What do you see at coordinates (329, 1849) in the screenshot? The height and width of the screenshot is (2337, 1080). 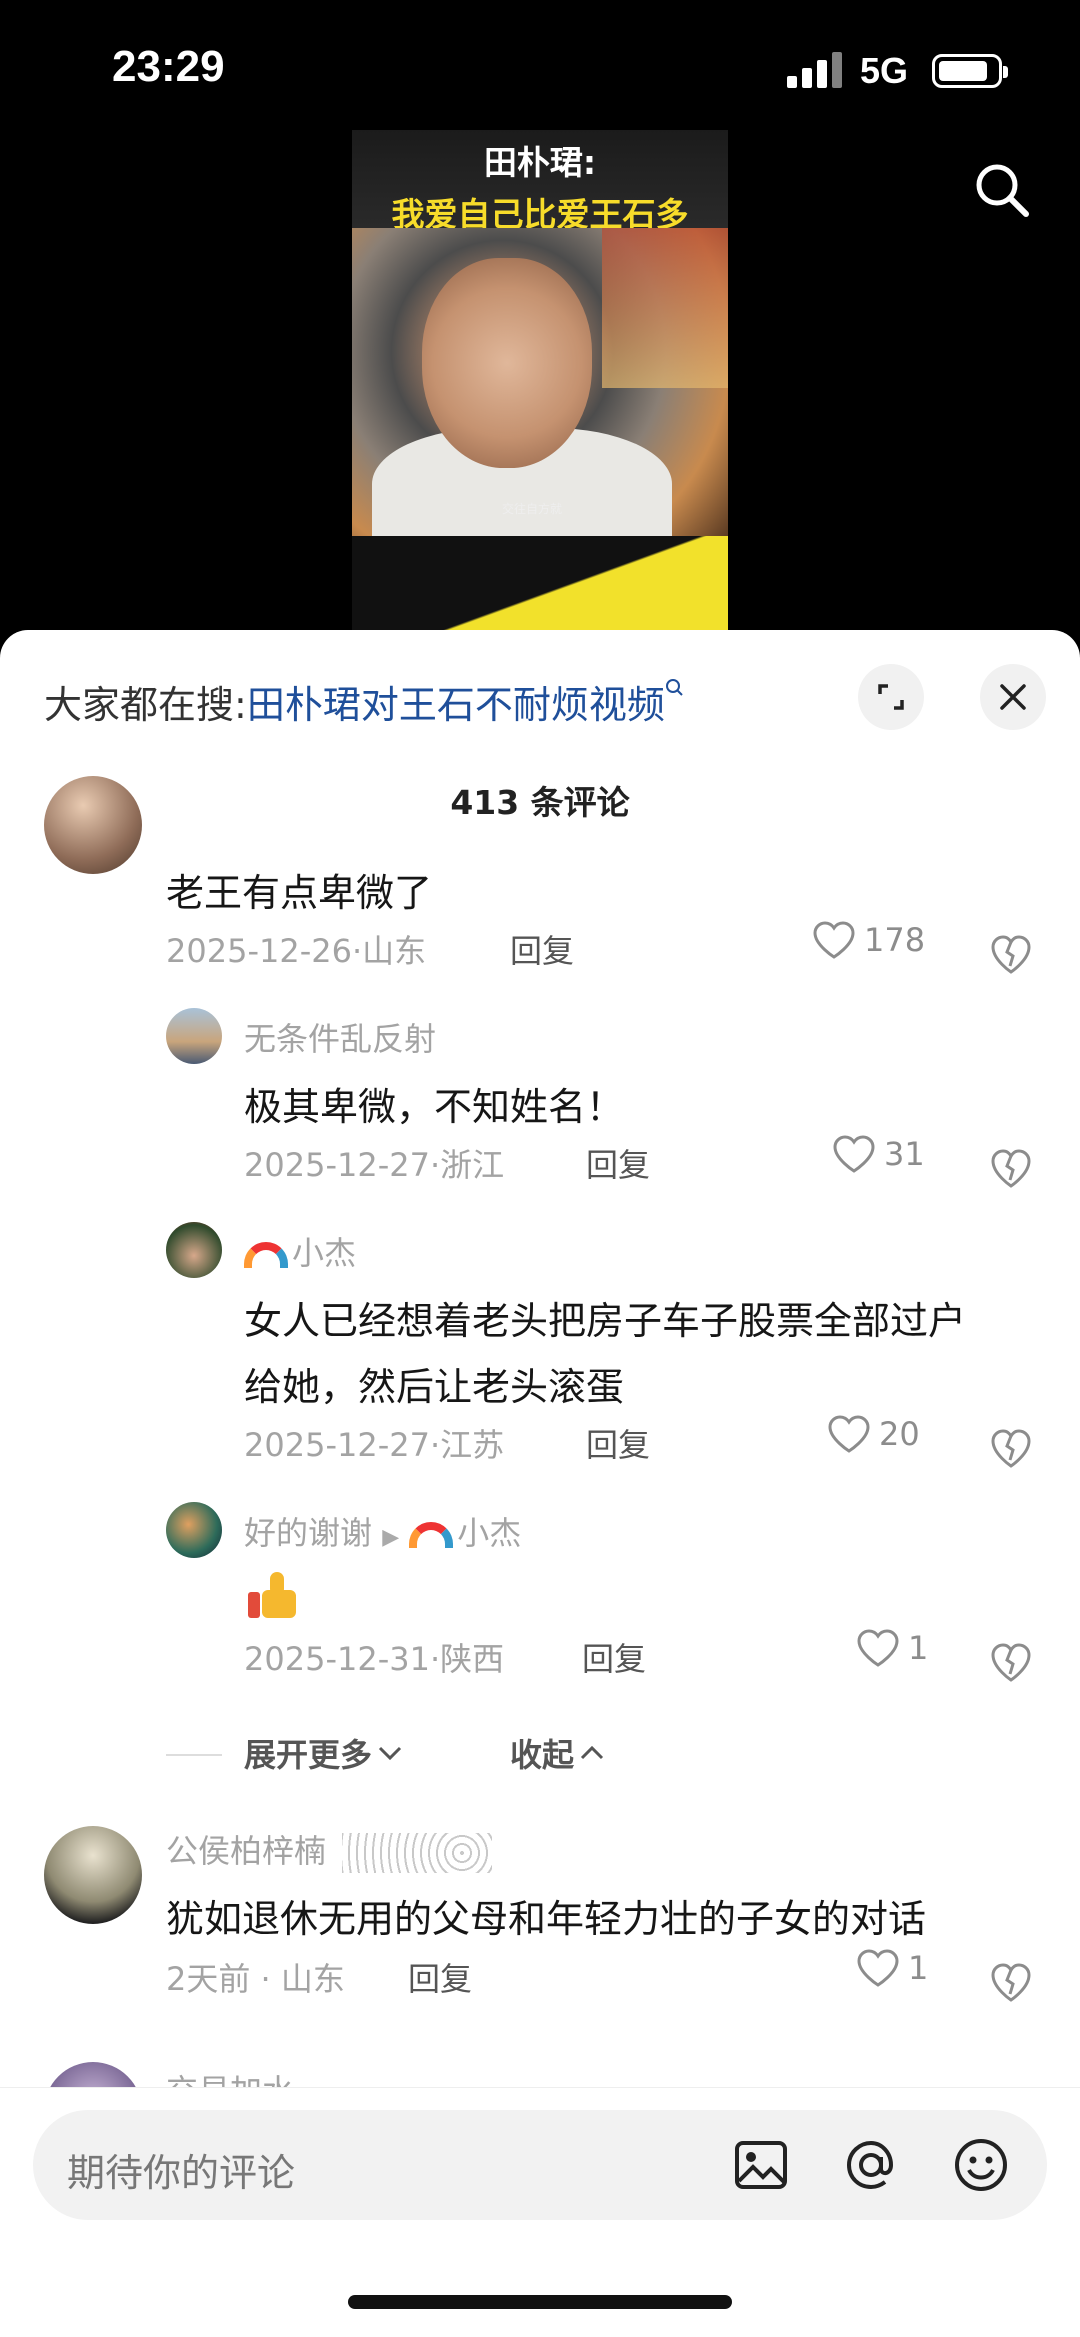 I see `commenter-name: 公侯柏梓楠` at bounding box center [329, 1849].